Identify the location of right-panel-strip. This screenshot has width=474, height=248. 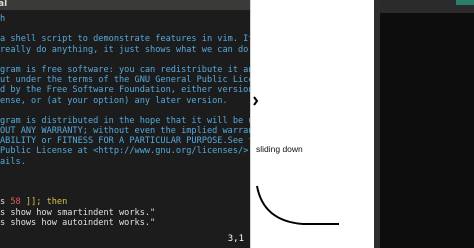
(377, 124).